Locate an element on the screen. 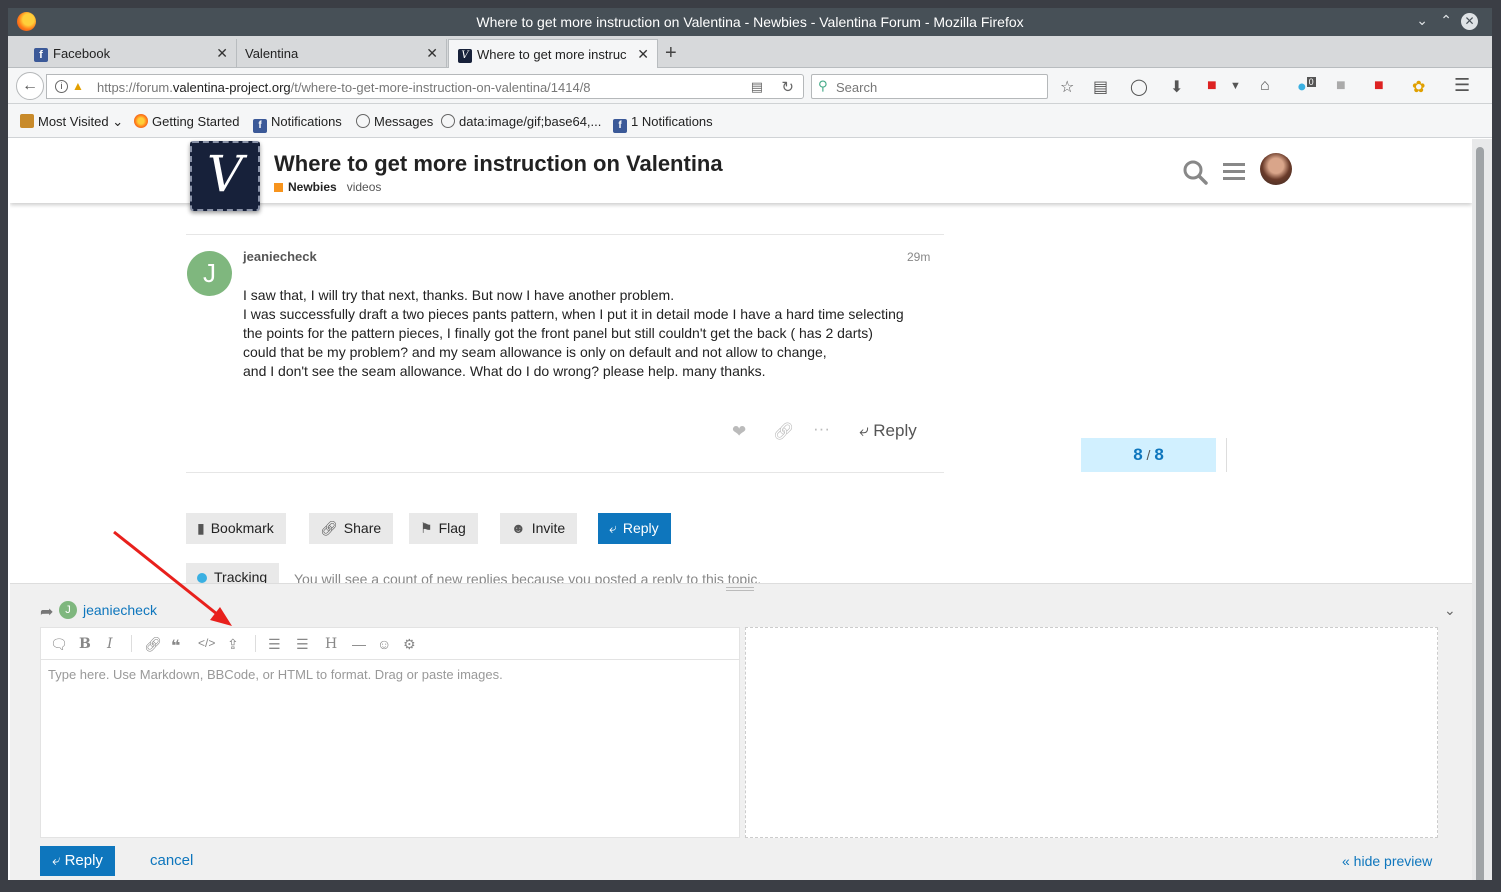 The width and height of the screenshot is (1501, 892). tab-label: Facebook is located at coordinates (82, 53).